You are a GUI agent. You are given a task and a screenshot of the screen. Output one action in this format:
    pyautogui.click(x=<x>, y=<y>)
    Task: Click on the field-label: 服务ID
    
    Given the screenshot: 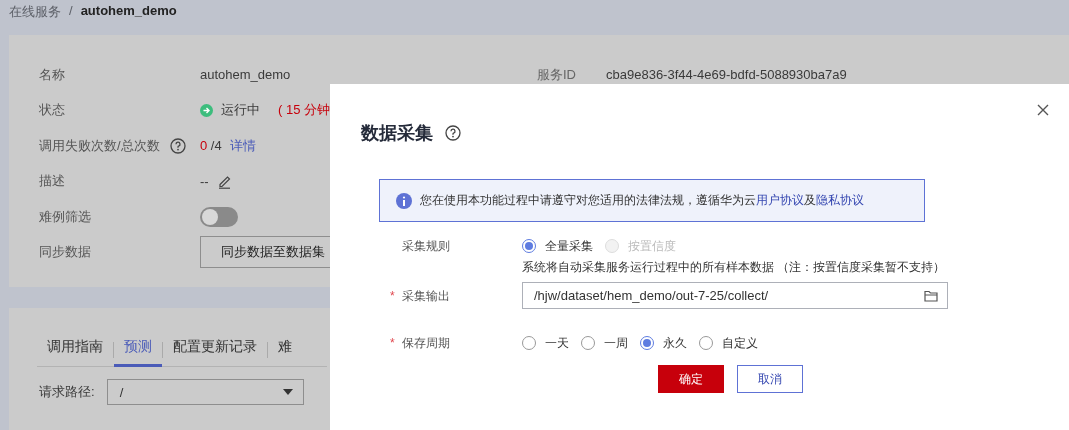 What is the action you would take?
    pyautogui.click(x=556, y=74)
    